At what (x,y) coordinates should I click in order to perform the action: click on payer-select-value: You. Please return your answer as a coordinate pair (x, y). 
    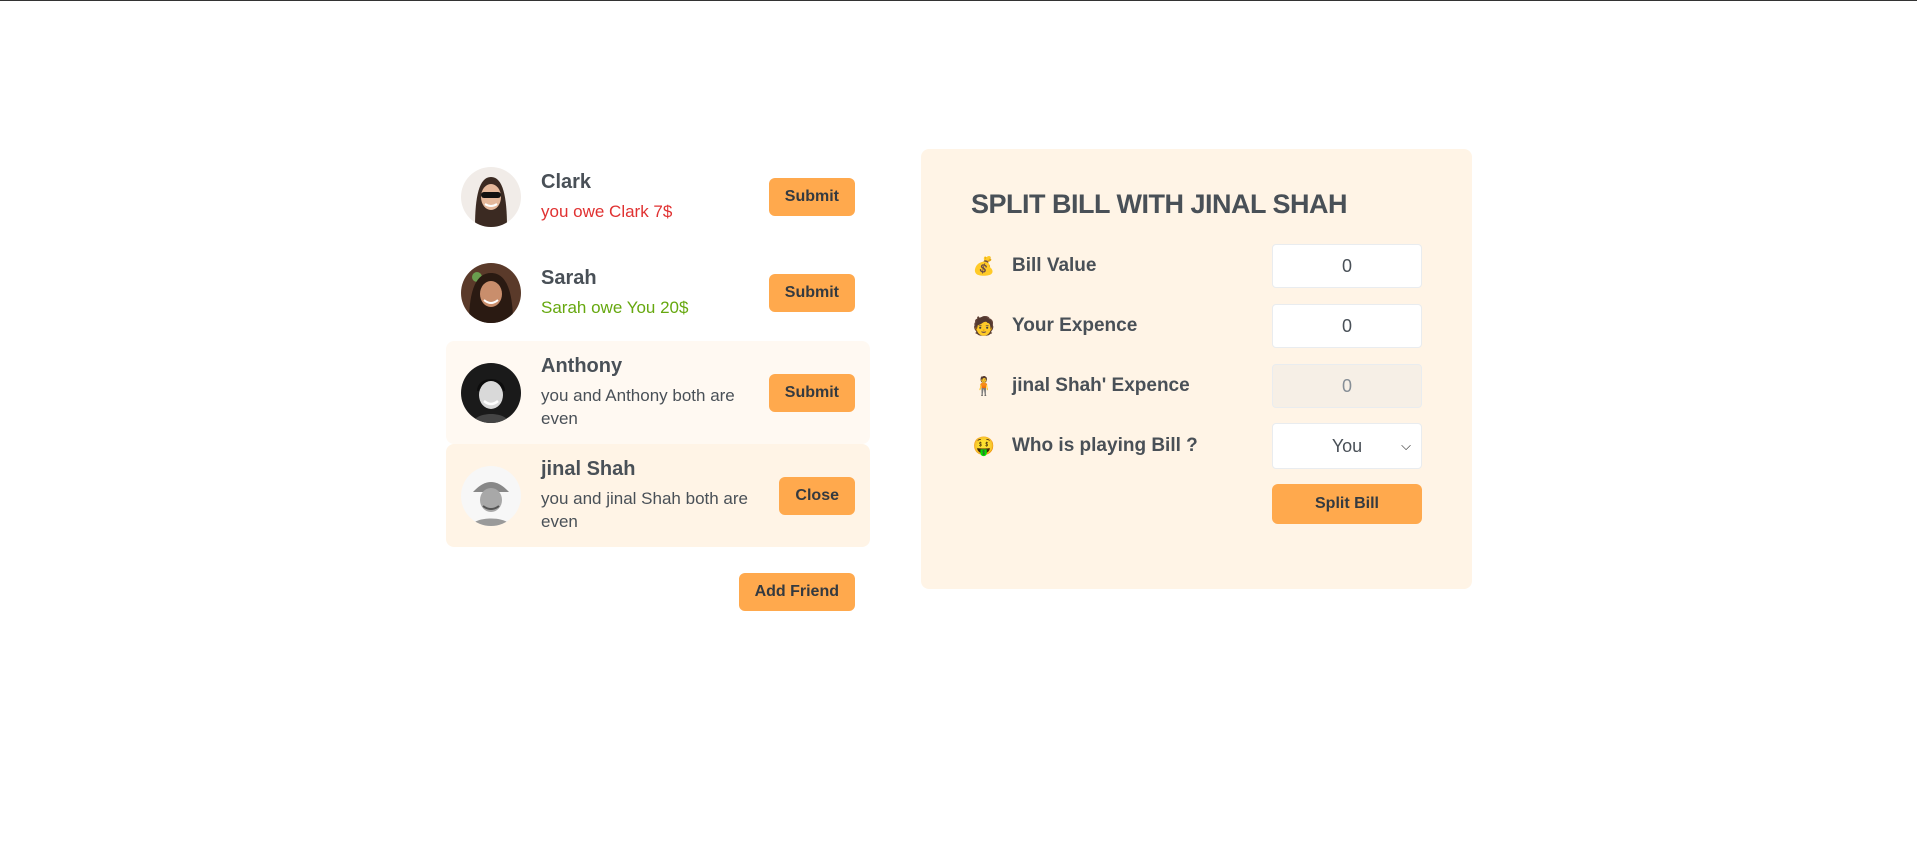
    Looking at the image, I should click on (1347, 445).